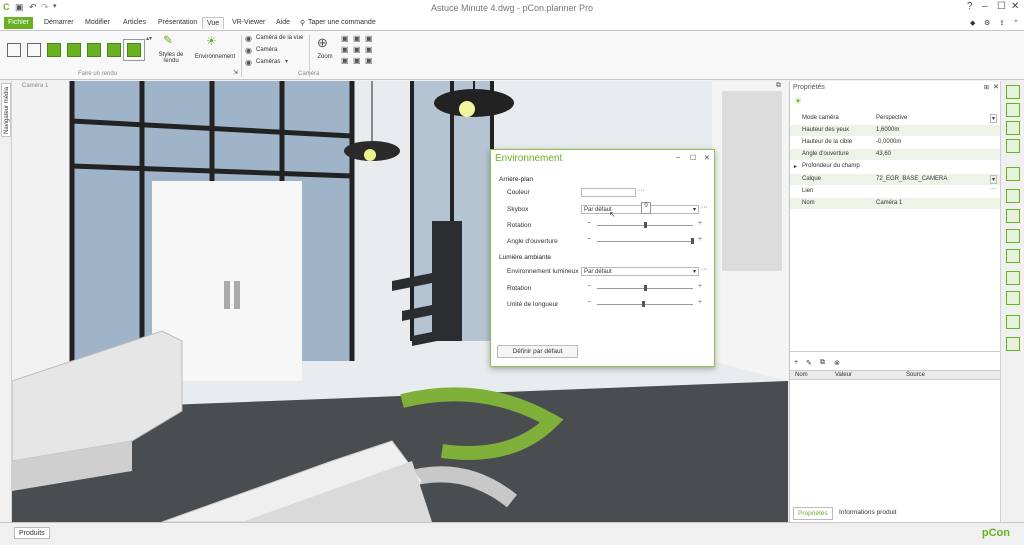 This screenshot has width=1024, height=545. Describe the element at coordinates (1013, 278) in the screenshot. I see `sun-icon` at that location.